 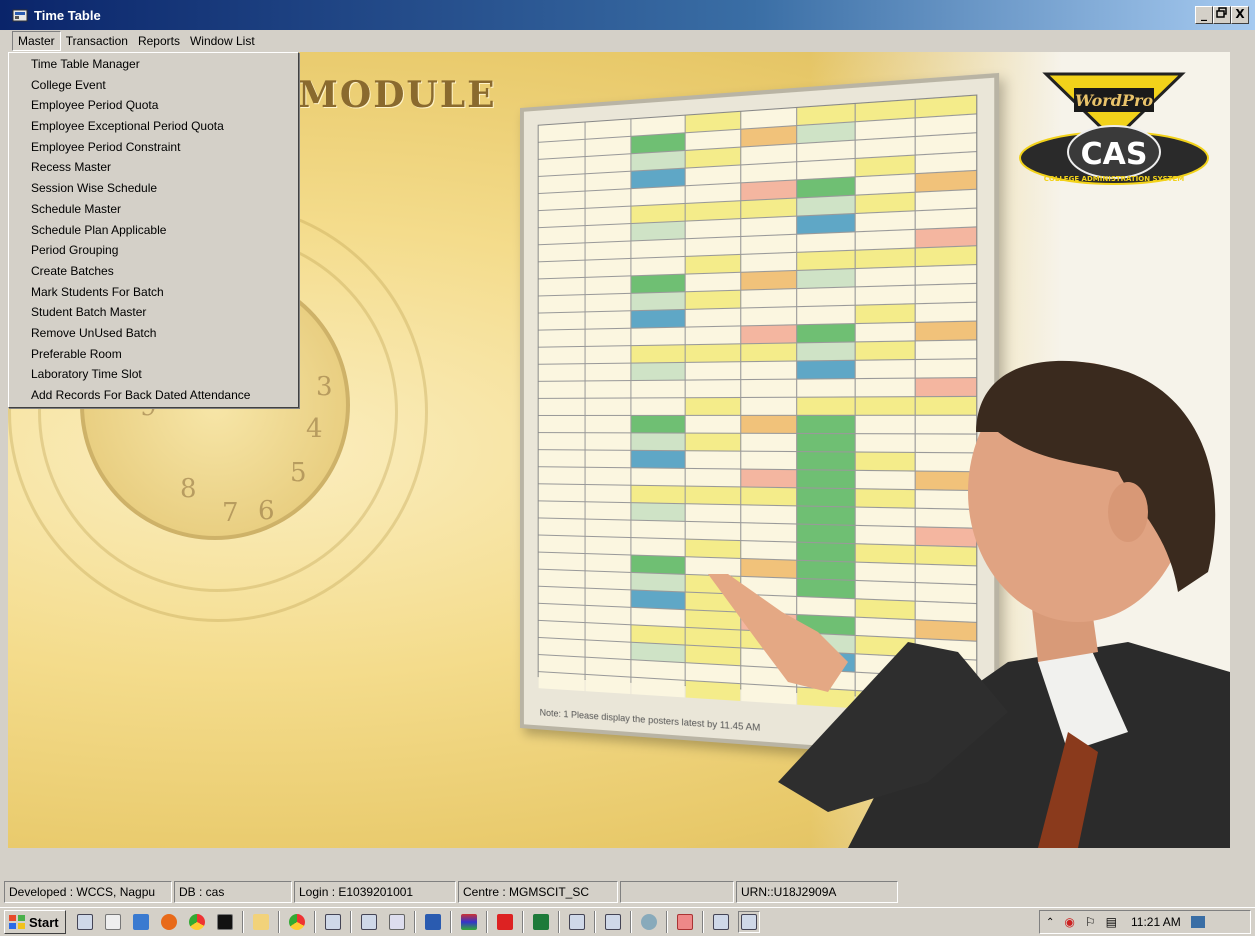 I want to click on books-icon, so click(x=469, y=922).